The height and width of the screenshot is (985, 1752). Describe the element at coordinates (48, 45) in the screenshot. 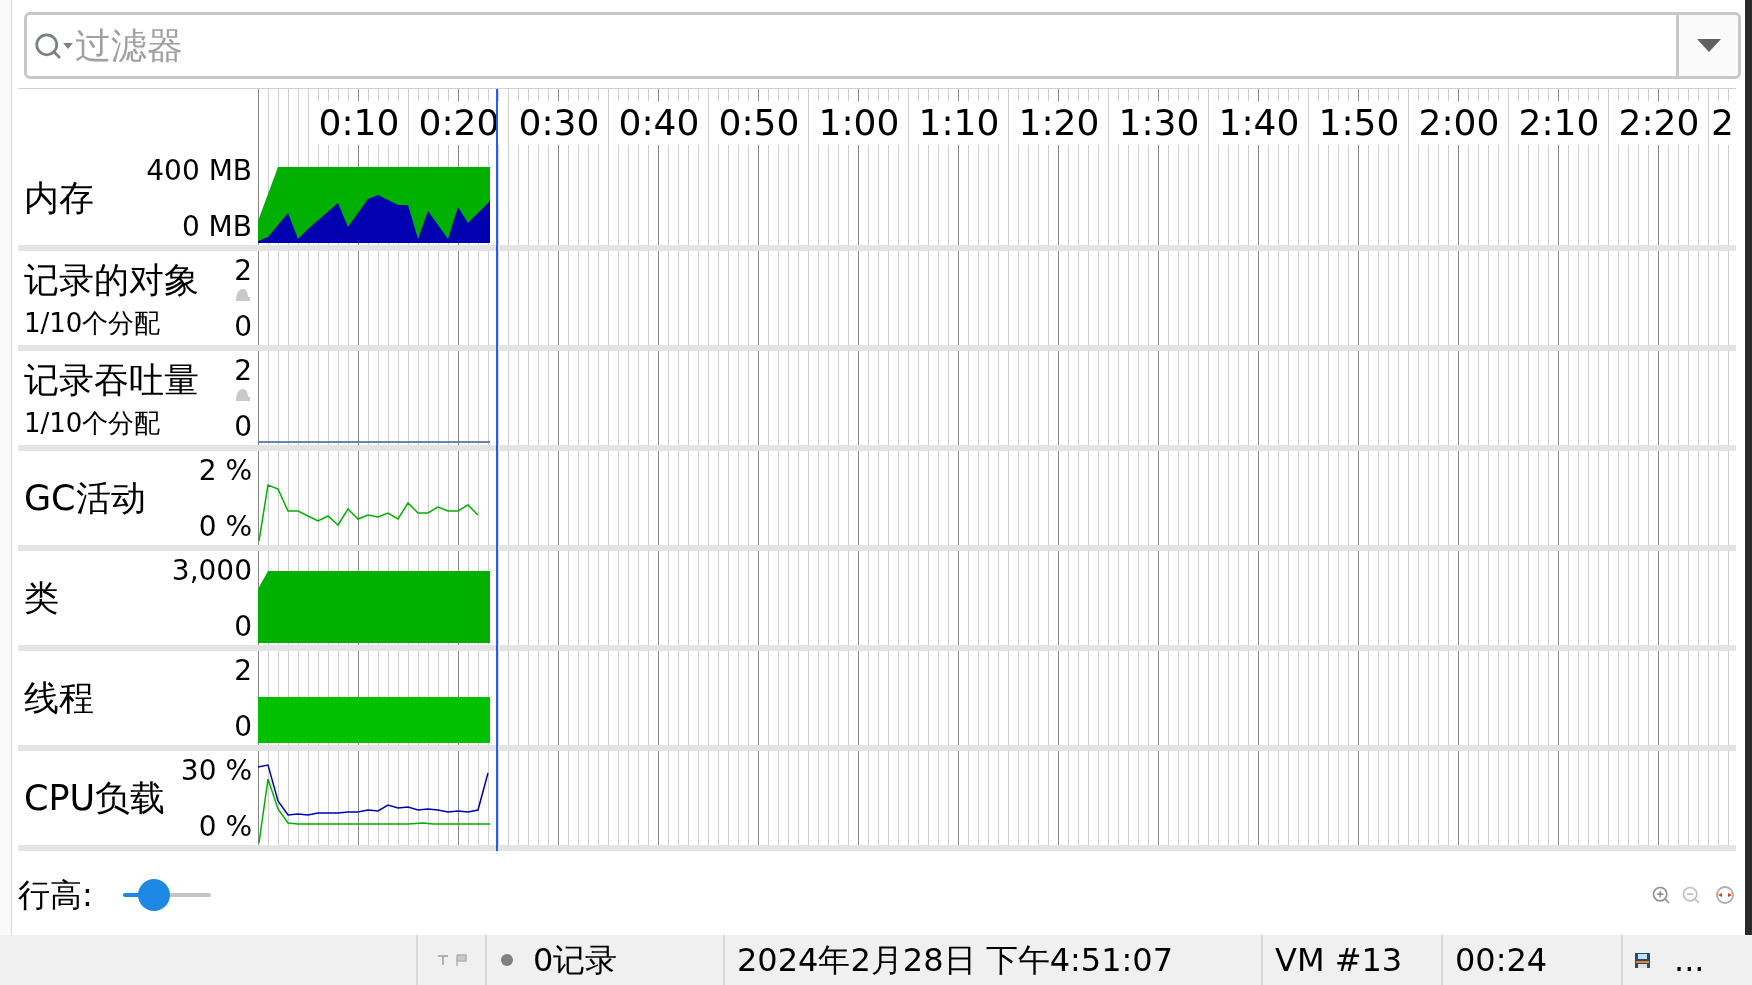

I see `search-icon` at that location.